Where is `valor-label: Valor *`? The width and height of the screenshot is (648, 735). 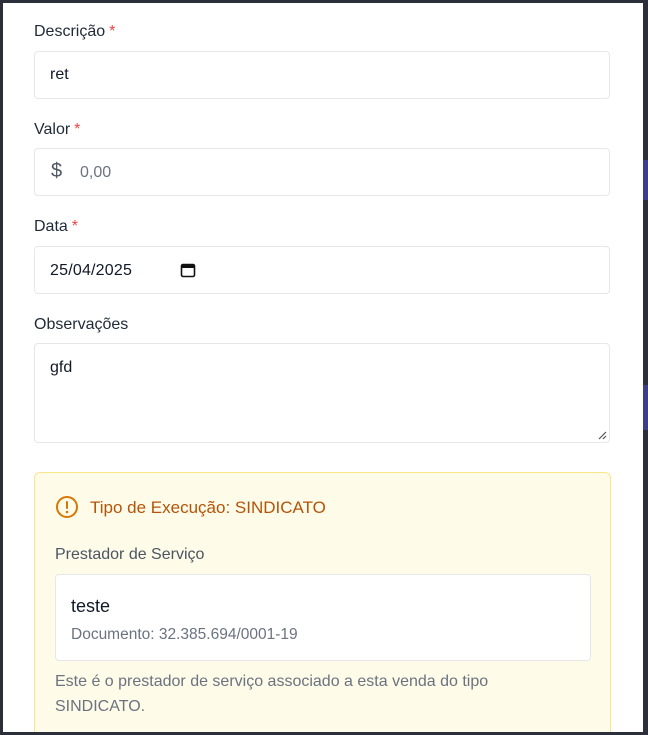
valor-label: Valor * is located at coordinates (57, 130).